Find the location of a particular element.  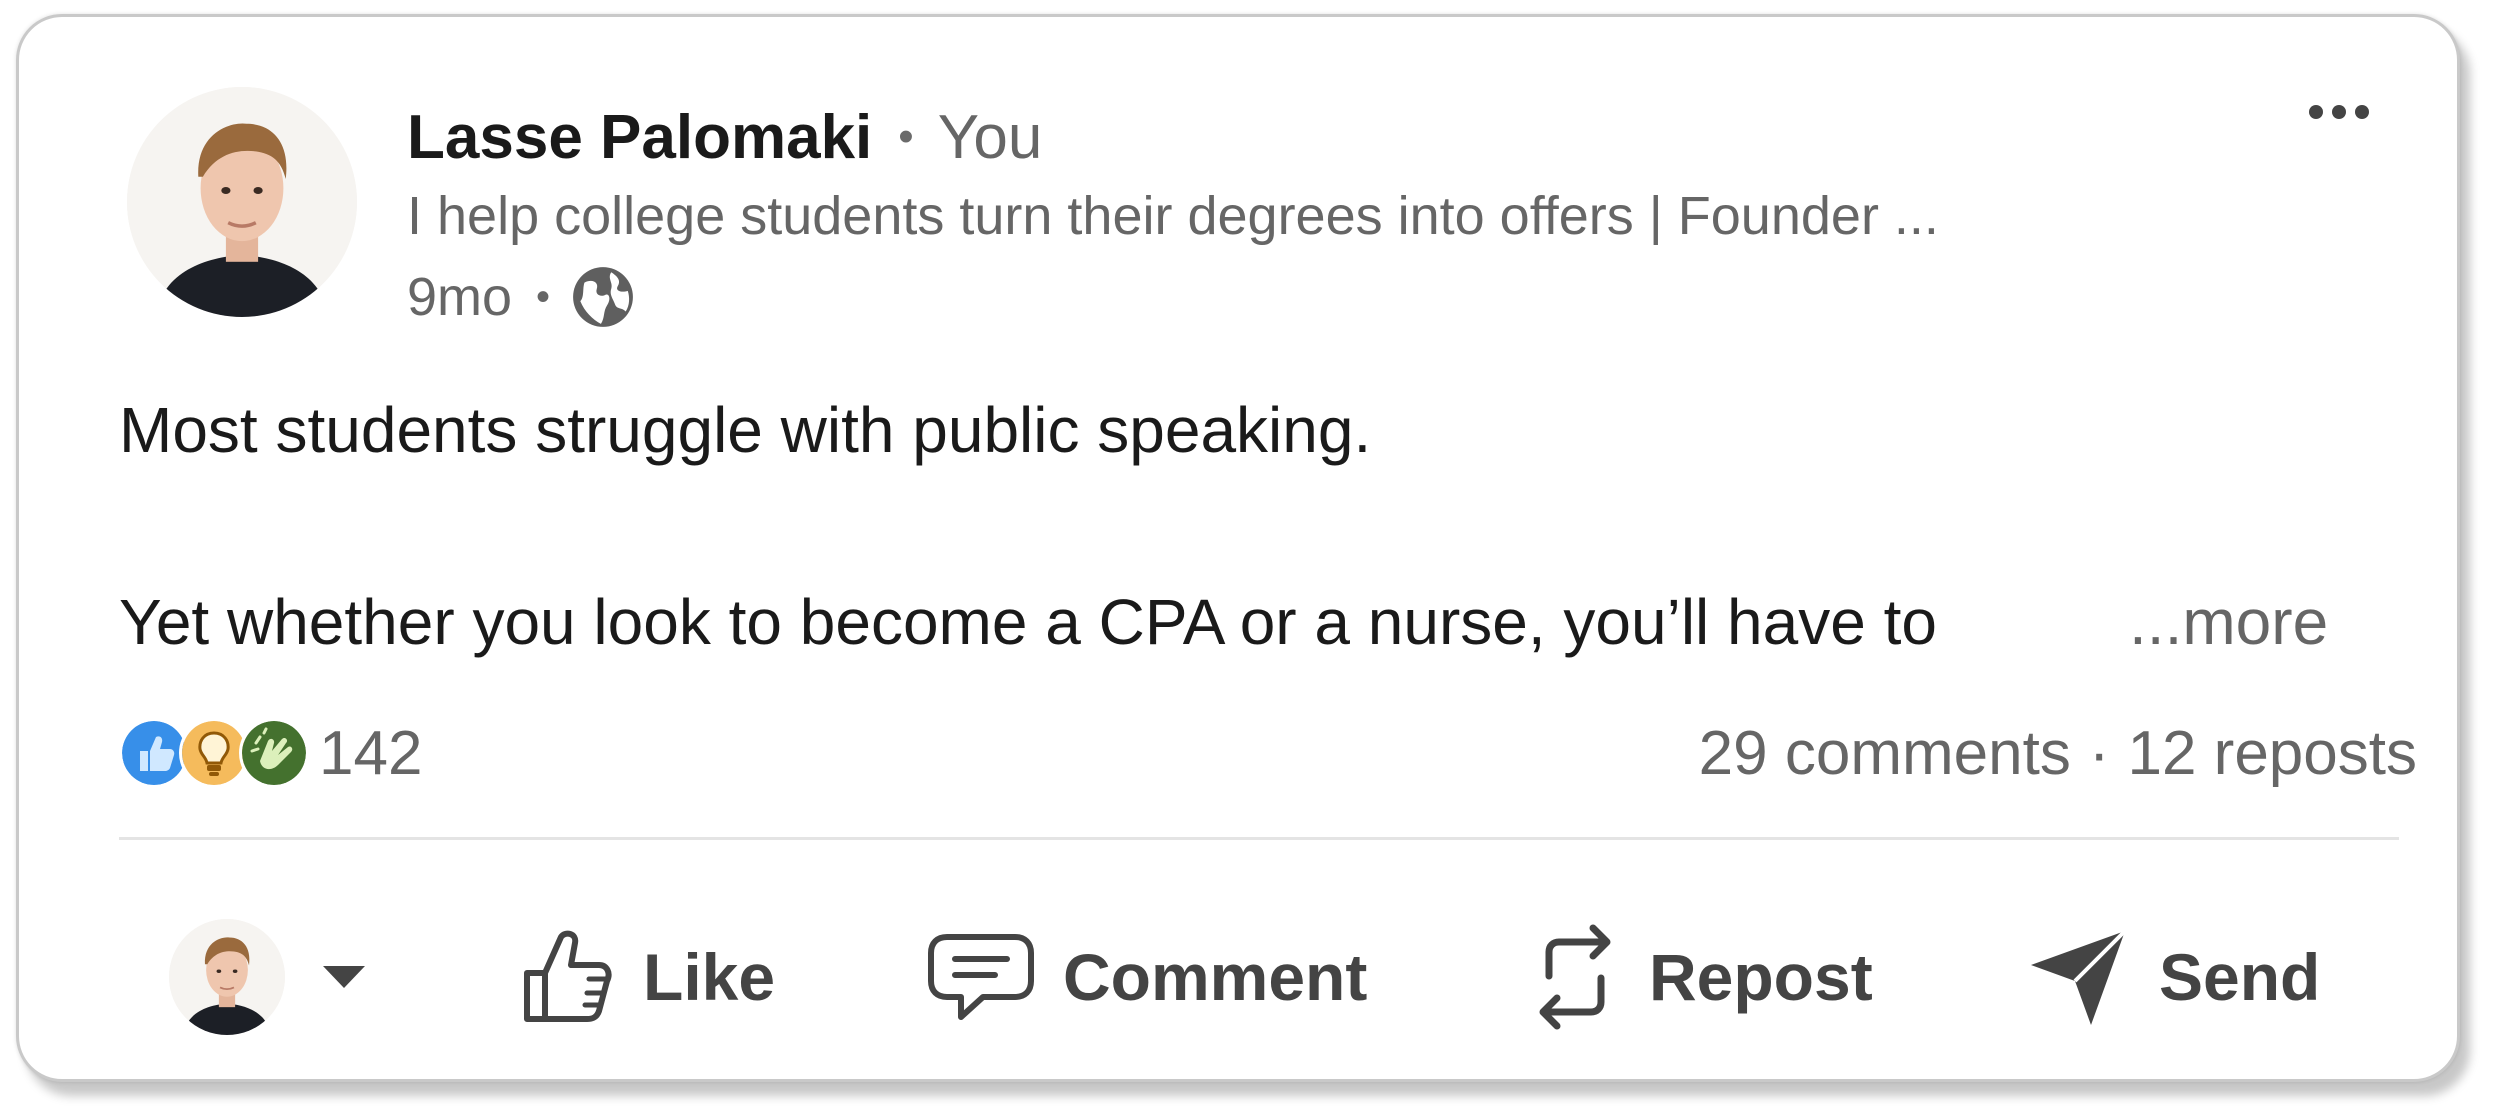

comment-button: Comment is located at coordinates (1147, 977).